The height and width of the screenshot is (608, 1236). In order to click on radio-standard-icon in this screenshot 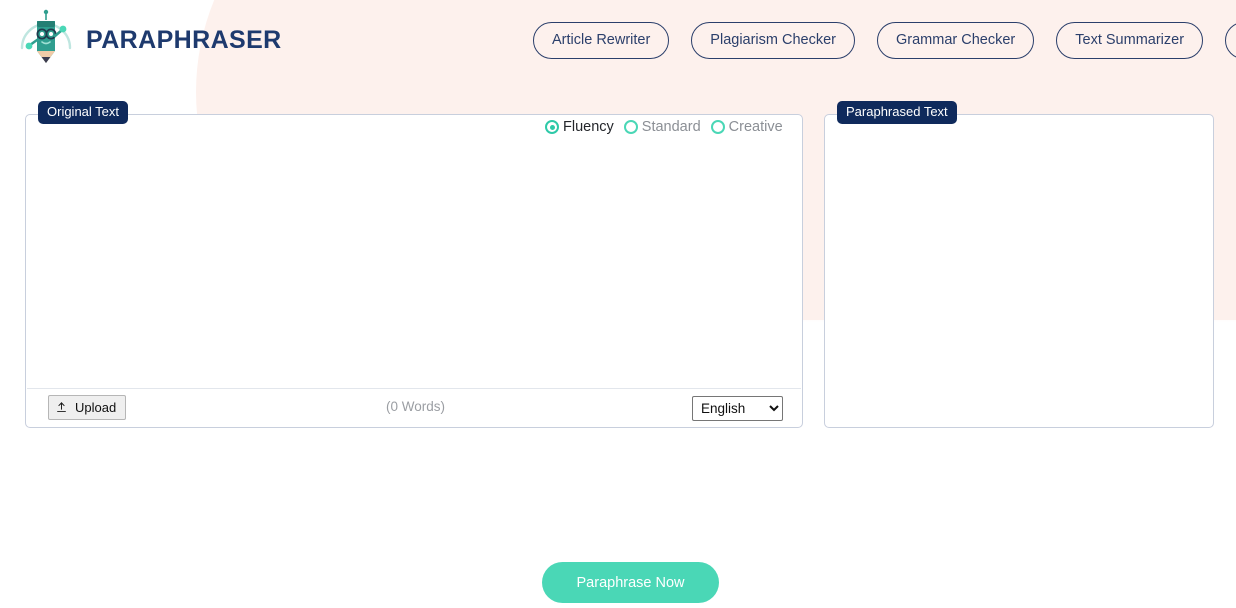, I will do `click(630, 127)`.